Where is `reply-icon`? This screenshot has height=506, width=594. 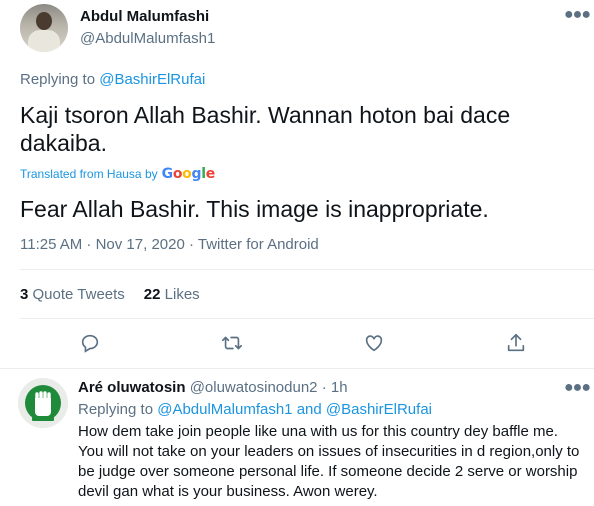 reply-icon is located at coordinates (90, 343).